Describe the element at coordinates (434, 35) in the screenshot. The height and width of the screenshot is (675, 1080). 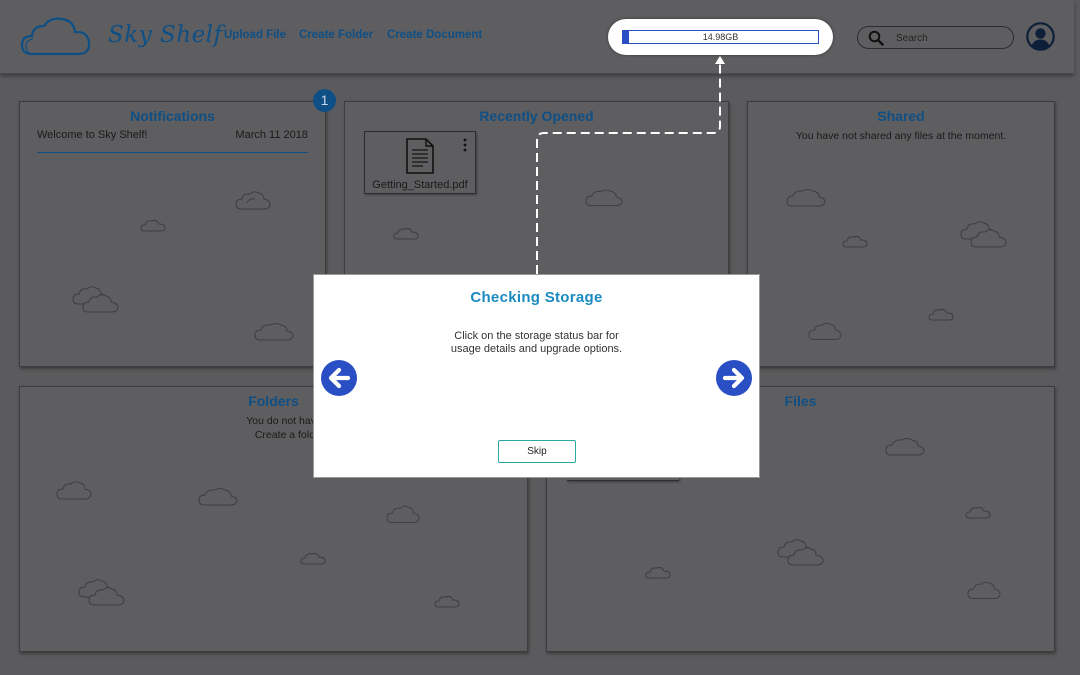
I see `create-document-link: Create Document` at that location.